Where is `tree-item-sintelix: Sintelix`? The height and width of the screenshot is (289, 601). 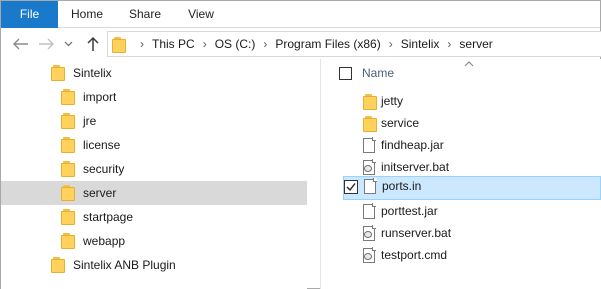 tree-item-sintelix: Sintelix is located at coordinates (81, 73).